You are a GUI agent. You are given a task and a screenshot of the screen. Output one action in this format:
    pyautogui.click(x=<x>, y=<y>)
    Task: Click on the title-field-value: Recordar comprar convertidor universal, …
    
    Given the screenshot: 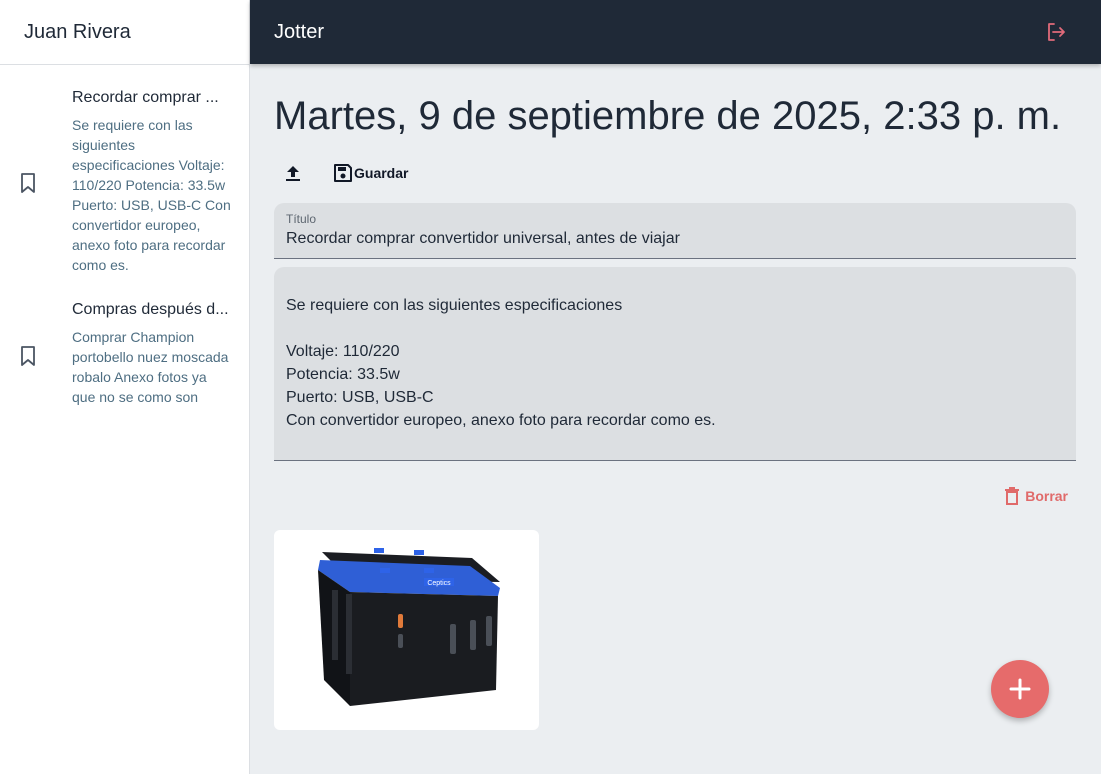 What is the action you would take?
    pyautogui.click(x=675, y=239)
    